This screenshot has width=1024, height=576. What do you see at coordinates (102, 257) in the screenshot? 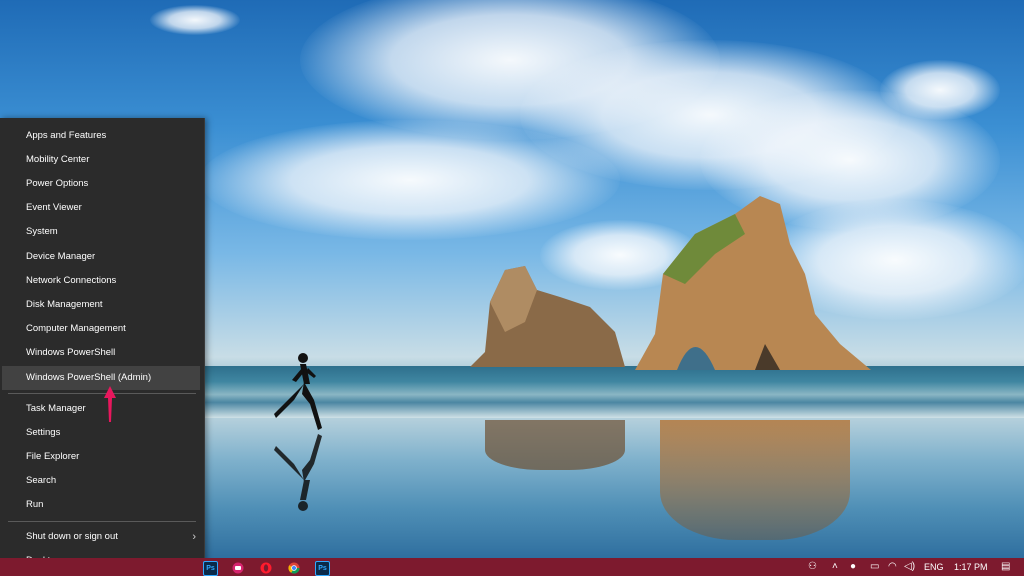
I see `menu-item-device-manager: Device Manager` at bounding box center [102, 257].